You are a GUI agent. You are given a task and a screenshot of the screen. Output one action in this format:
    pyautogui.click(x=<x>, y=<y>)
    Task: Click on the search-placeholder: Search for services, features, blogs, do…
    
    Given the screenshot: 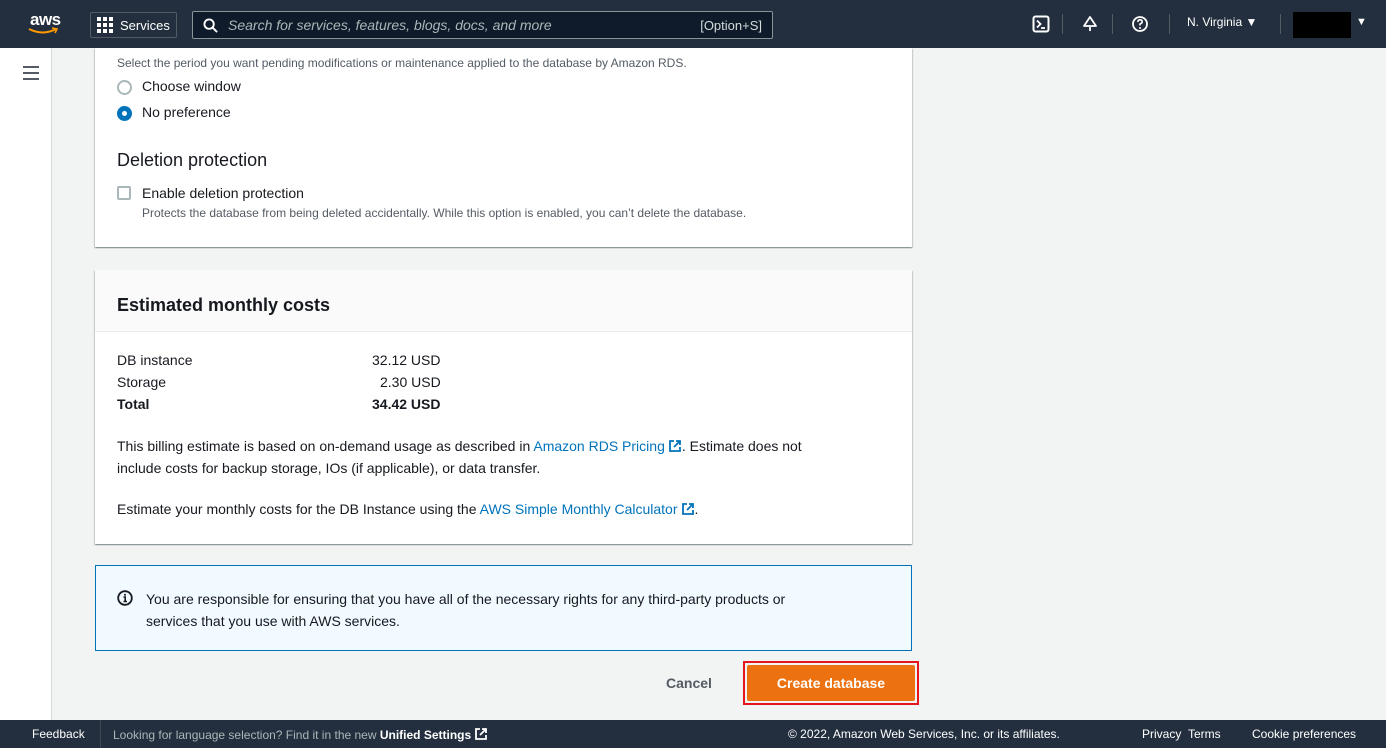 What is the action you would take?
    pyautogui.click(x=390, y=25)
    